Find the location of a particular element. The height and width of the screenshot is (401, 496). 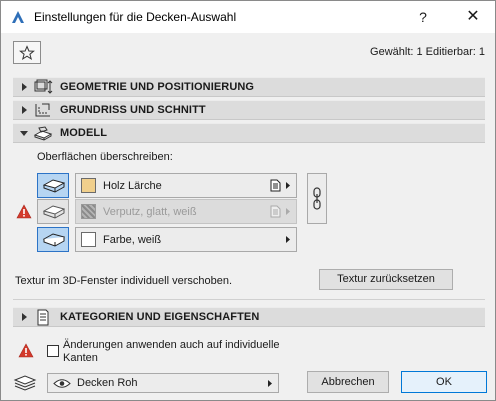

floorplan-section-icon is located at coordinates (42, 110).